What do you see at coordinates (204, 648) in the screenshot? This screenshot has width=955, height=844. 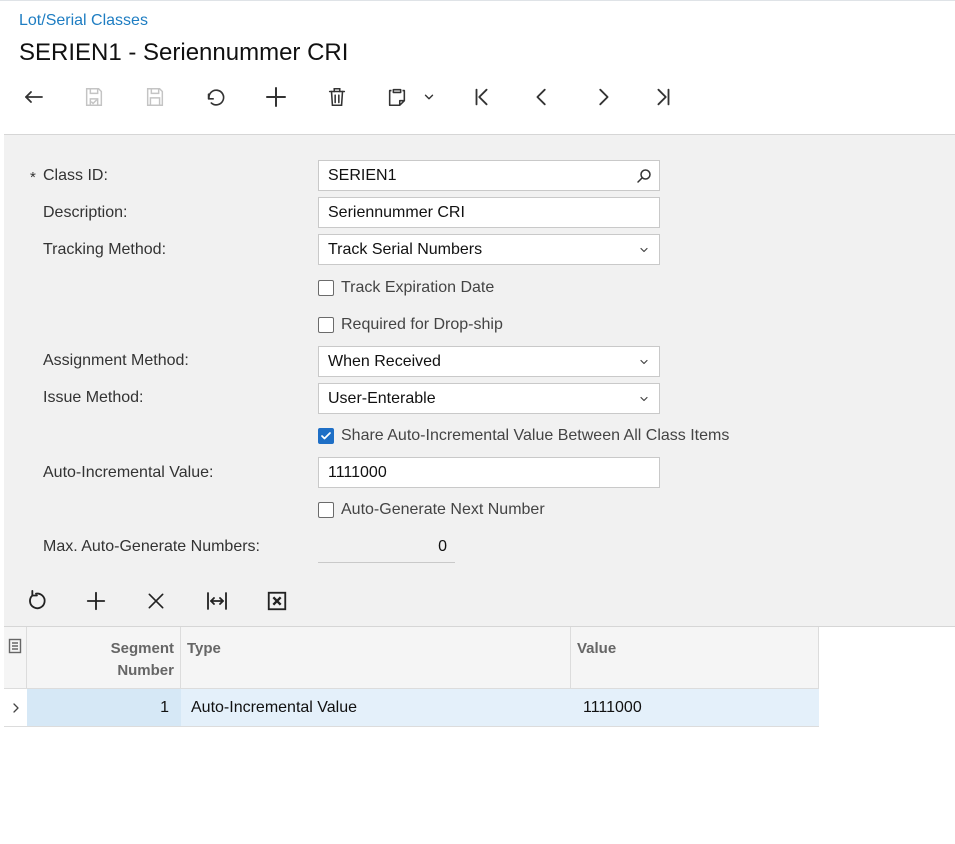 I see `type-header-label: Type` at bounding box center [204, 648].